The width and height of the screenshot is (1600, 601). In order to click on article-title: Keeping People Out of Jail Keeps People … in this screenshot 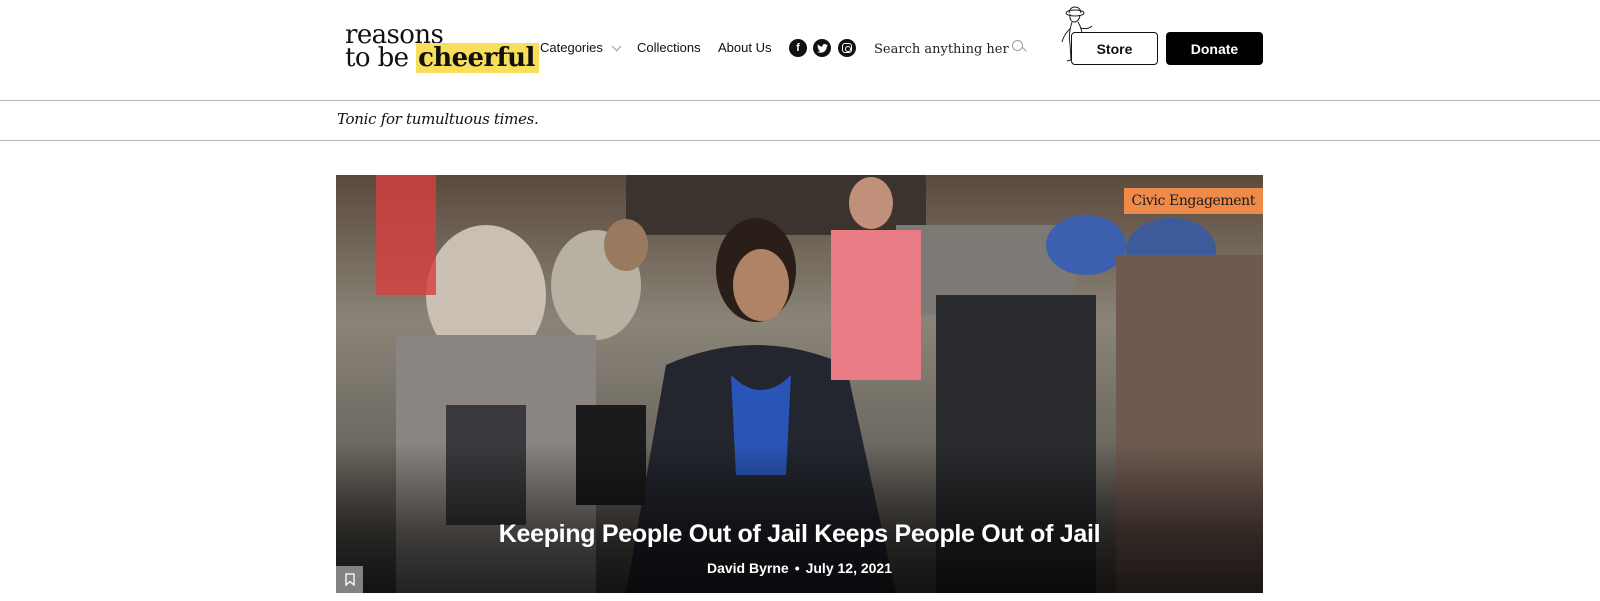, I will do `click(799, 534)`.